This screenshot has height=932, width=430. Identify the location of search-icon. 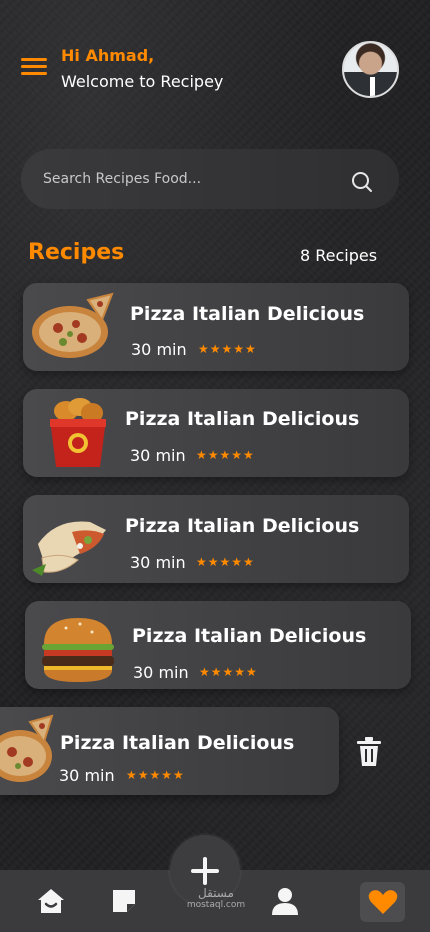
(362, 182).